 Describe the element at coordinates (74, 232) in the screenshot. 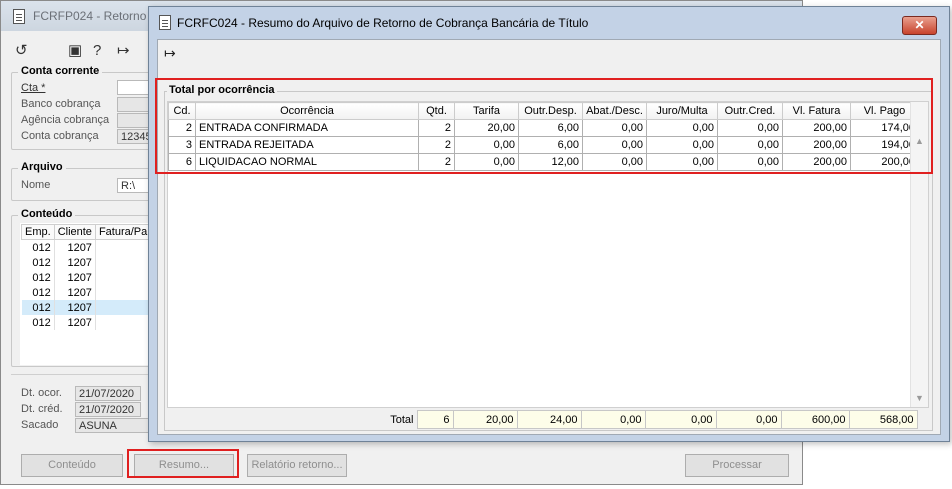

I see `col-cliente: Cliente` at that location.